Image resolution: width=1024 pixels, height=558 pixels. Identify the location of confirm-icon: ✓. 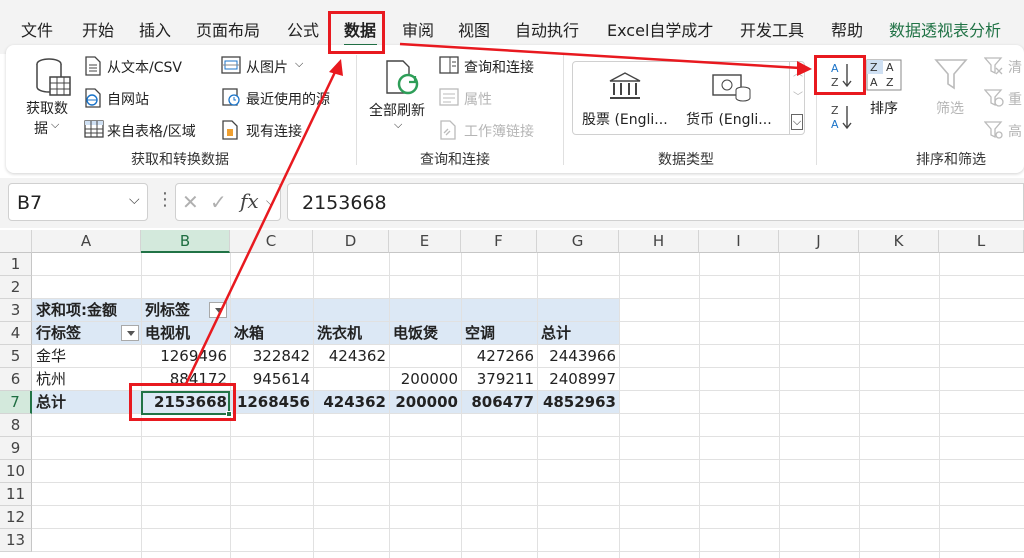
(218, 202).